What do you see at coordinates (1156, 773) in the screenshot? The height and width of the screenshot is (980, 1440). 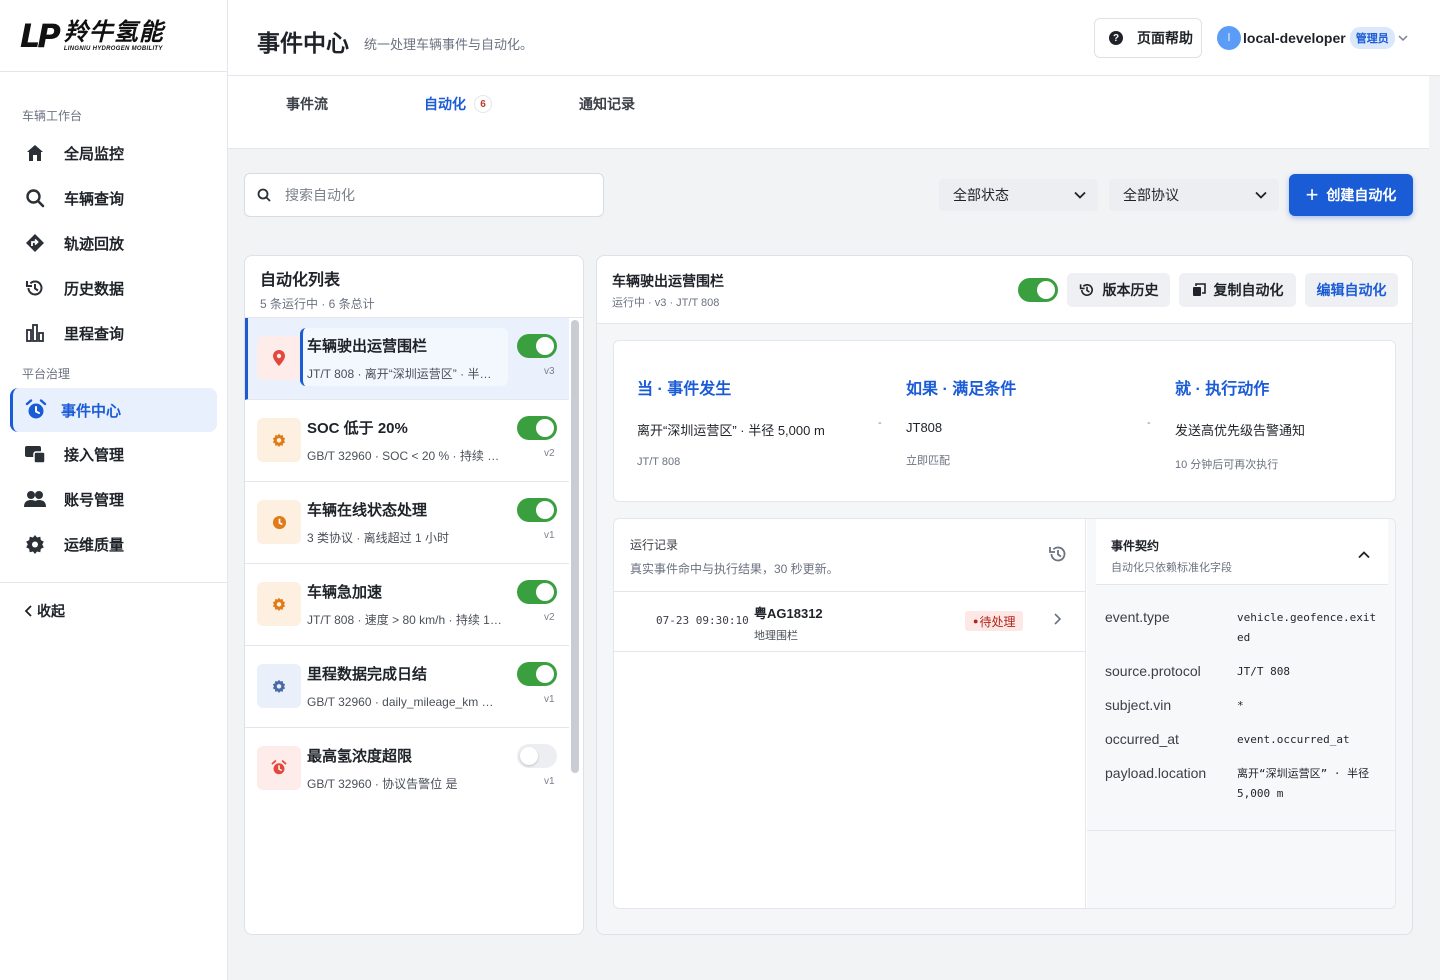 I see `contract-key: payload.location` at bounding box center [1156, 773].